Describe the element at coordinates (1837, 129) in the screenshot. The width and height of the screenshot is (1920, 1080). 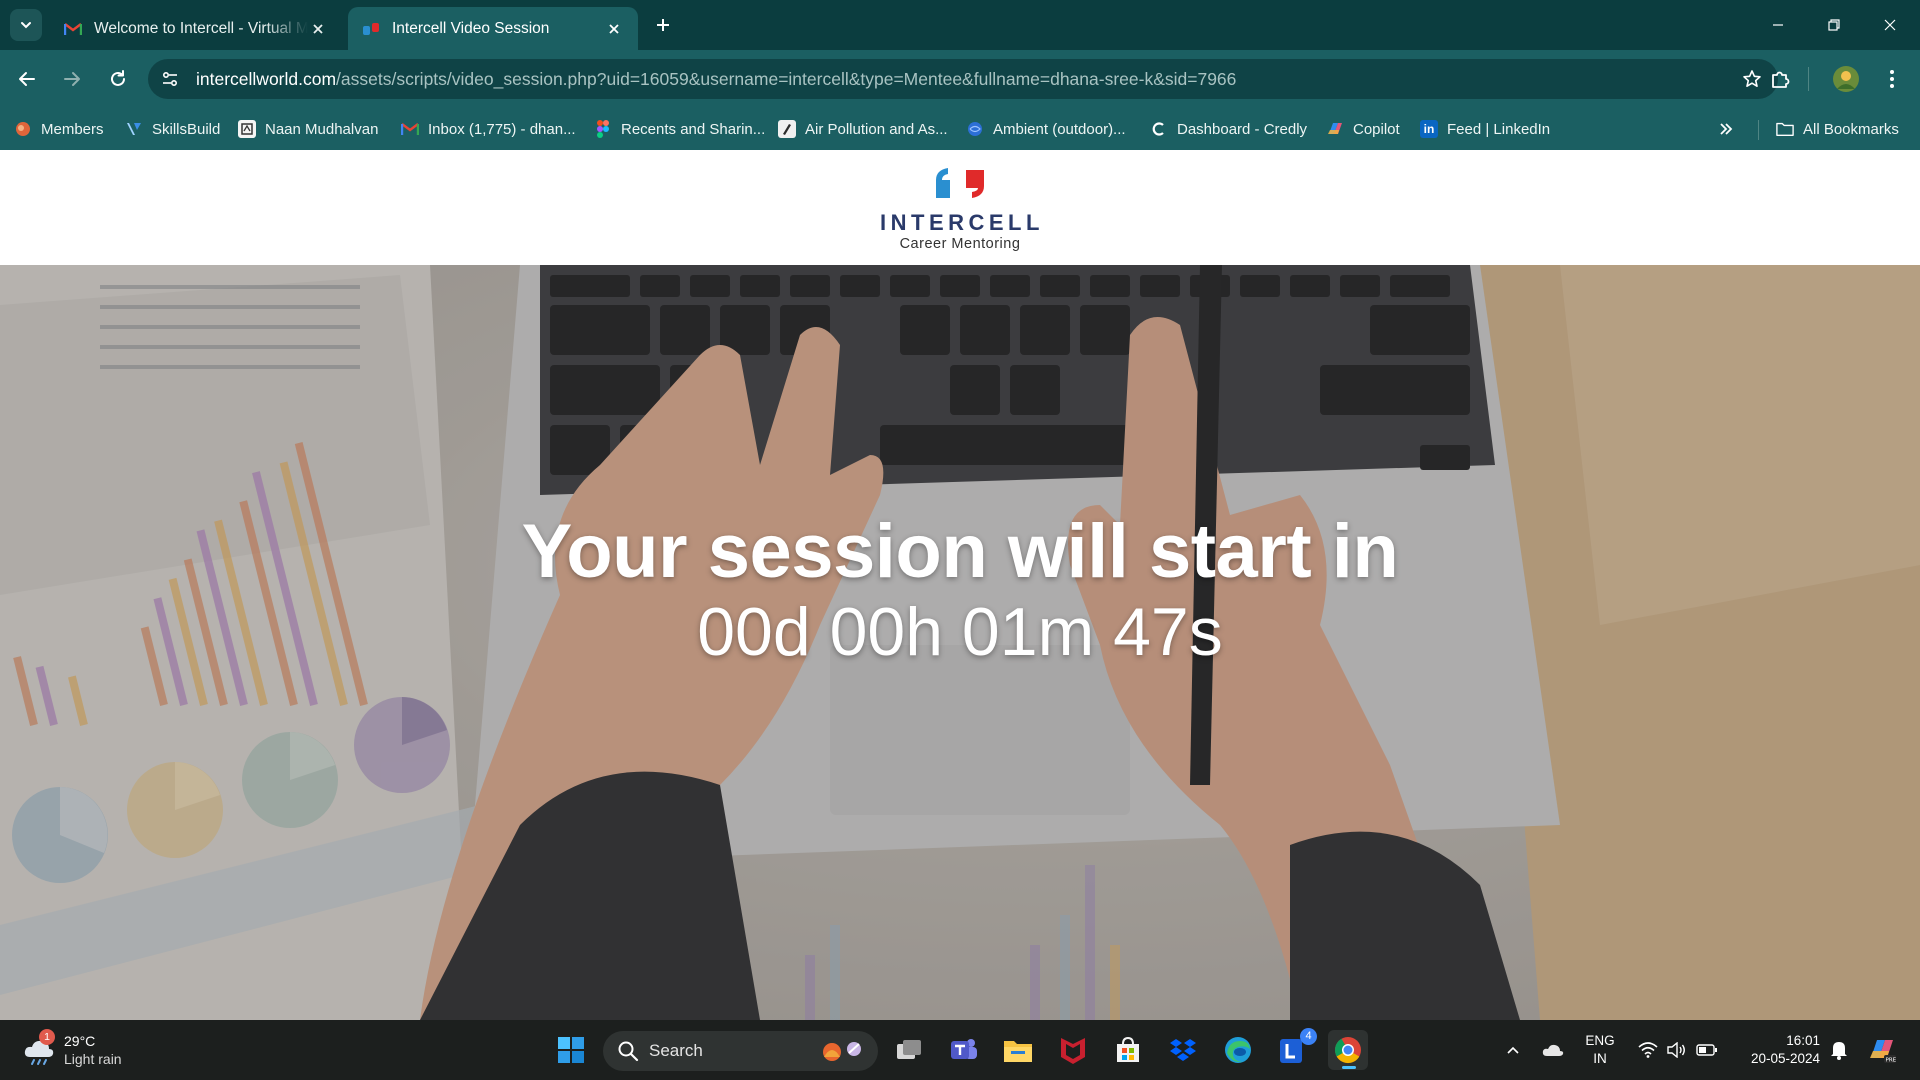
I see `all-bookmarks-button: All Bookmarks` at that location.